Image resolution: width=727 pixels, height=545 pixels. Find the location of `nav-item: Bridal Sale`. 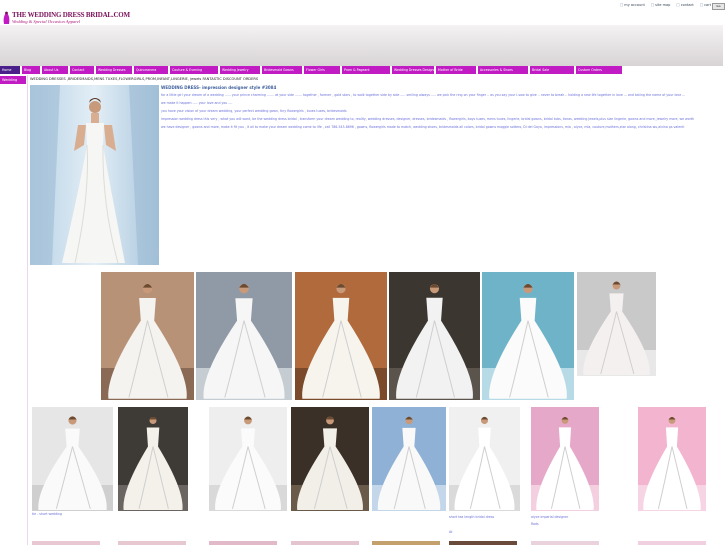

nav-item: Bridal Sale is located at coordinates (552, 70).